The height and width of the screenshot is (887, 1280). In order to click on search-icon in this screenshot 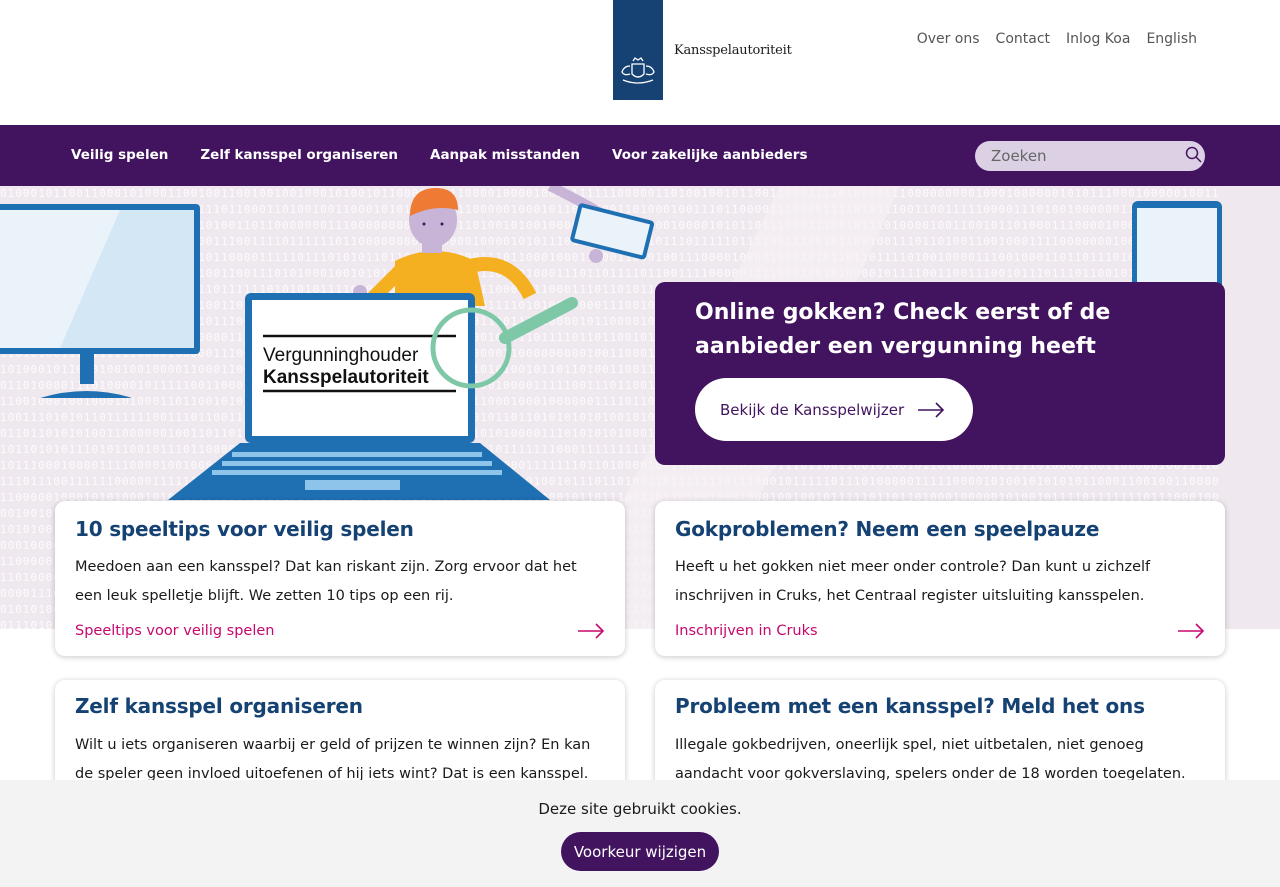, I will do `click(1193, 156)`.